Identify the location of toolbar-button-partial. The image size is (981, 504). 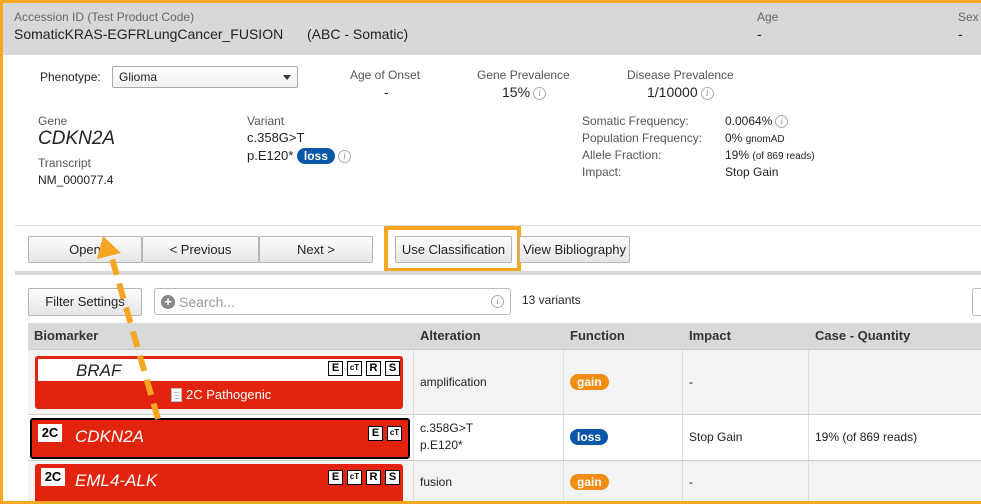
(976, 302).